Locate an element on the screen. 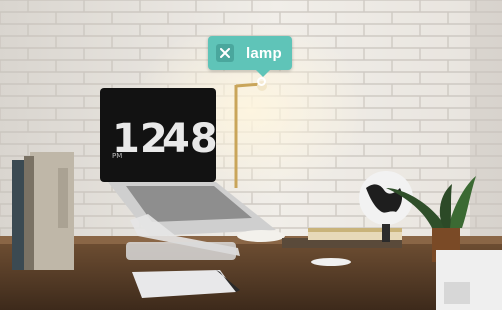 This screenshot has width=502, height=310. annotation-anchor-point is located at coordinates (261, 81).